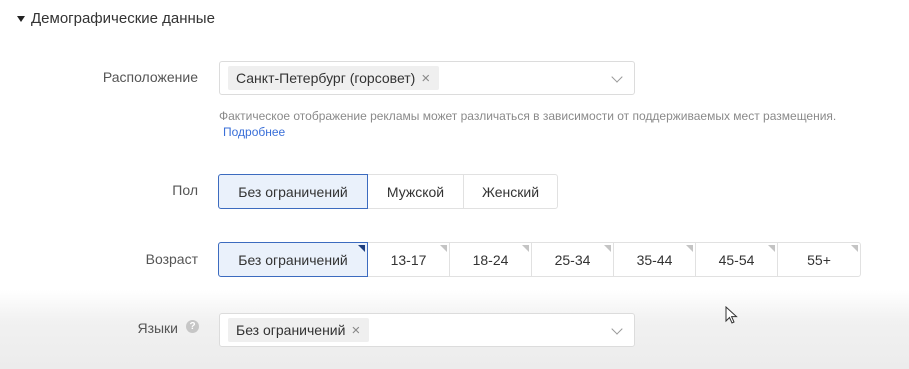 The image size is (909, 369). I want to click on gender-option-female: Женский, so click(510, 191).